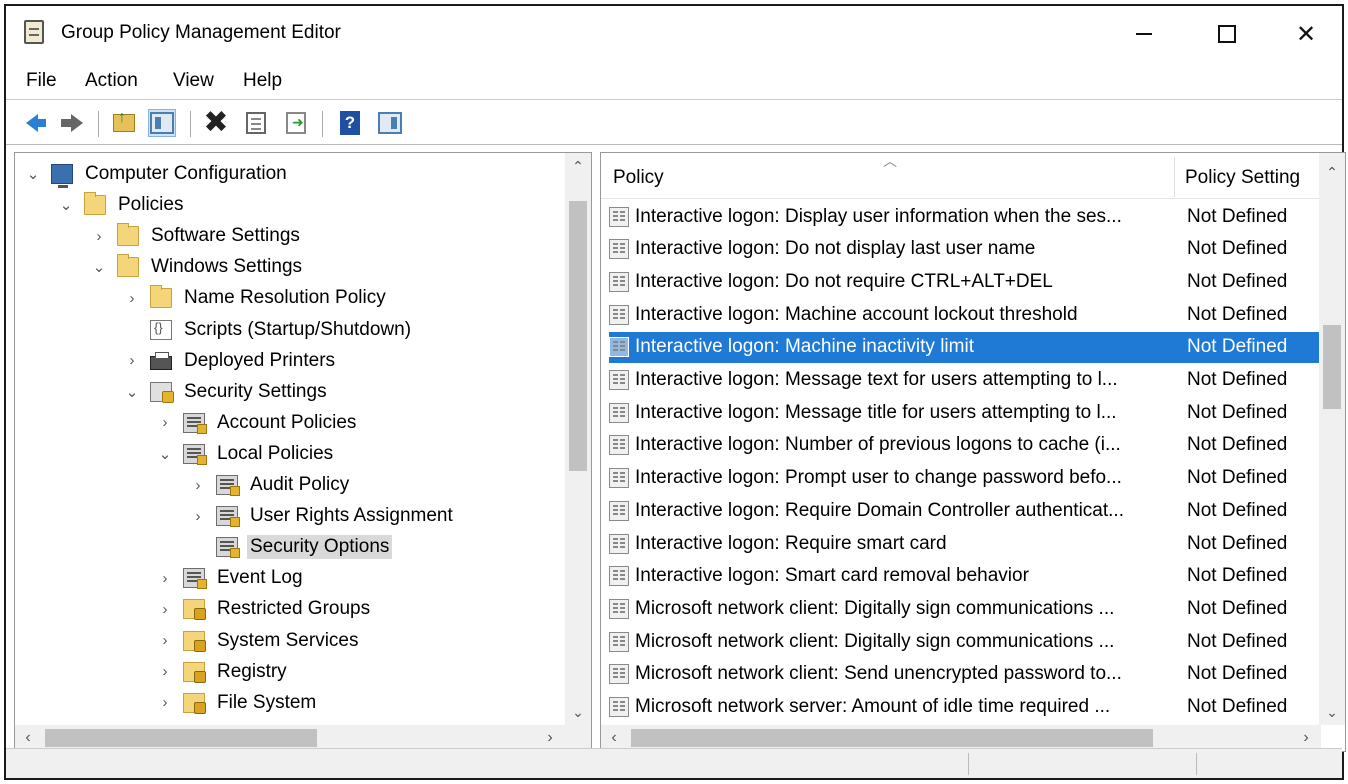  I want to click on tree-item: › Deployed Printers, so click(231, 361).